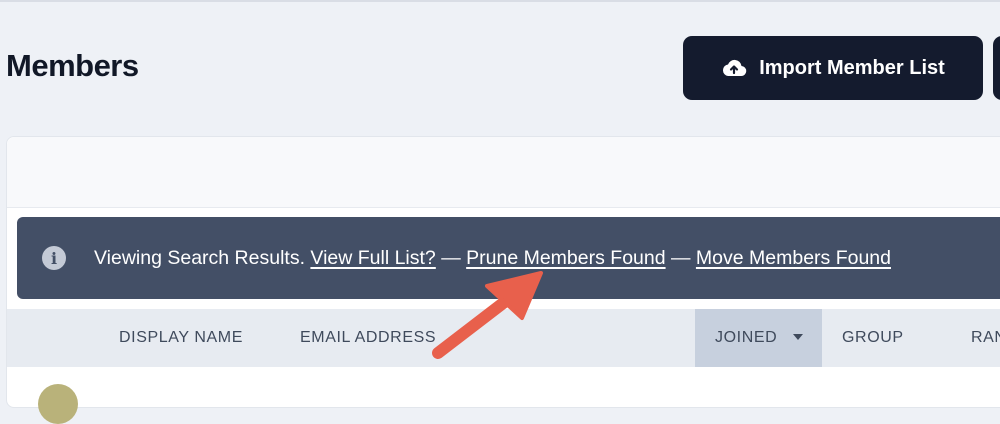 This screenshot has width=1000, height=424. Describe the element at coordinates (996, 68) in the screenshot. I see `more-actions-button` at that location.